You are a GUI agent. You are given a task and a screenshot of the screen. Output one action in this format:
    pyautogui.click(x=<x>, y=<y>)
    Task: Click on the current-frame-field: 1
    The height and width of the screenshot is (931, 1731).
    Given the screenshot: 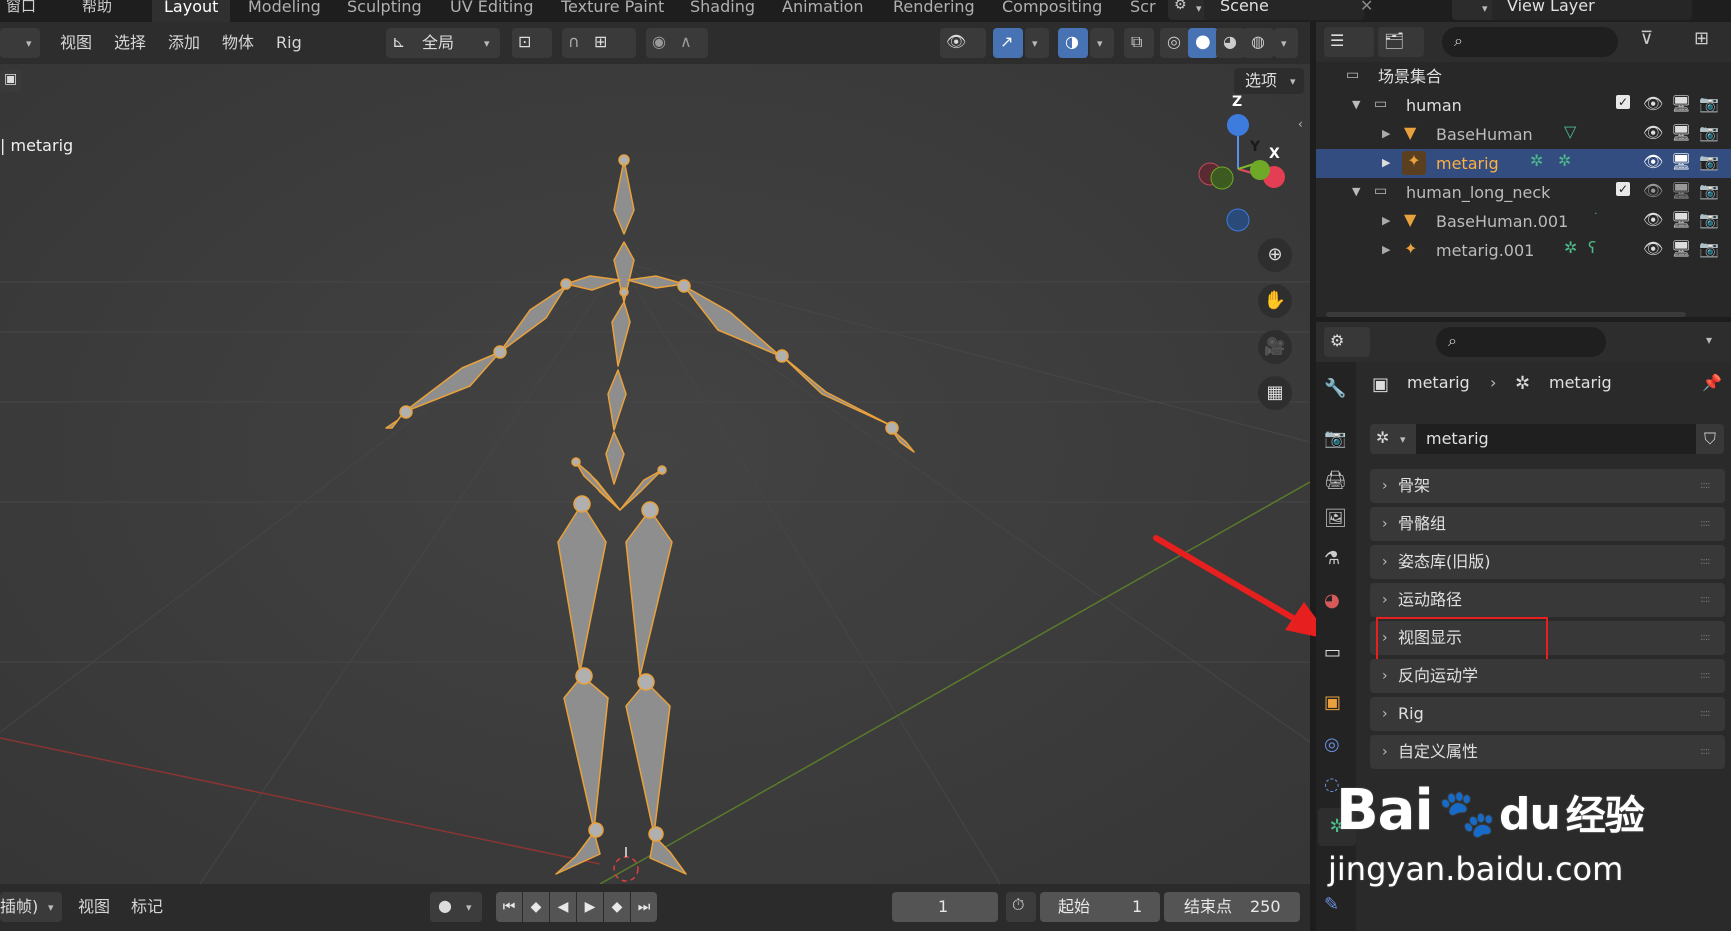 What is the action you would take?
    pyautogui.click(x=945, y=907)
    